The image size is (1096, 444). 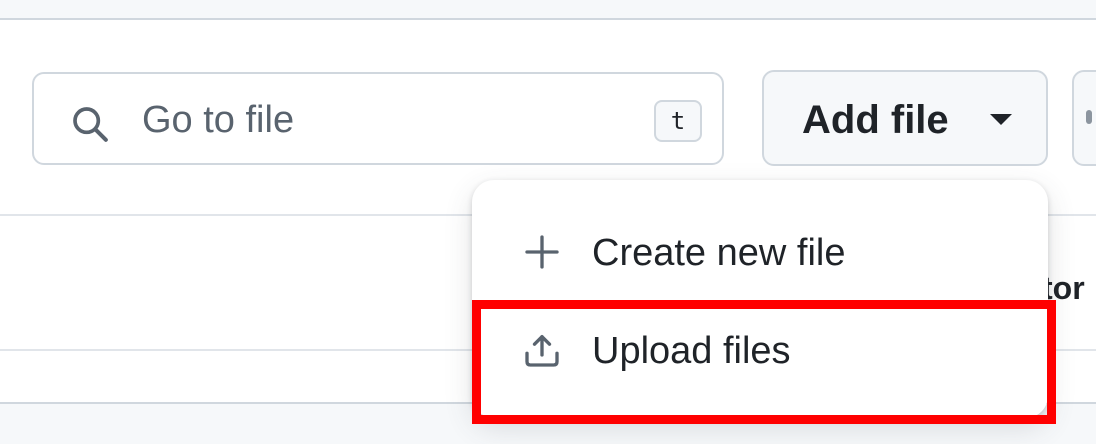 I want to click on upload-files-label: Upload files, so click(x=691, y=351).